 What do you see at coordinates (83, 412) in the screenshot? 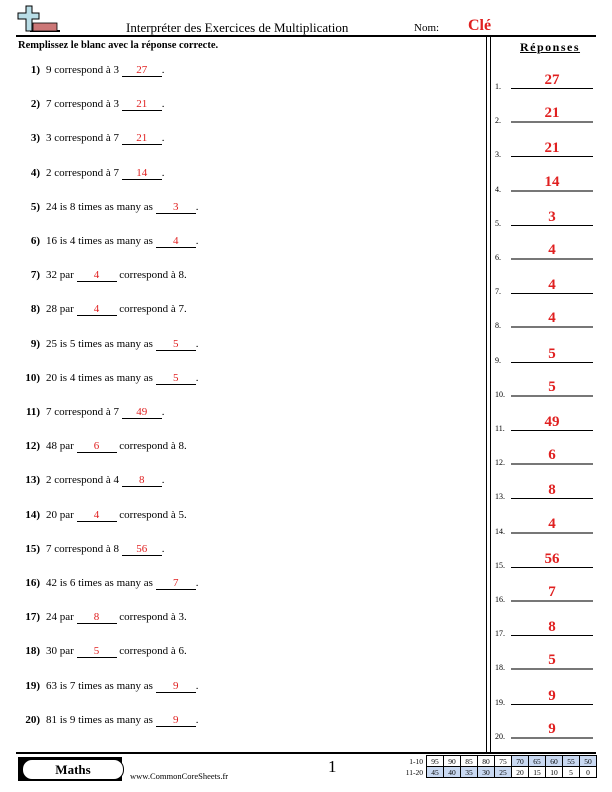
I see `question-text: 7 correspond à 7` at bounding box center [83, 412].